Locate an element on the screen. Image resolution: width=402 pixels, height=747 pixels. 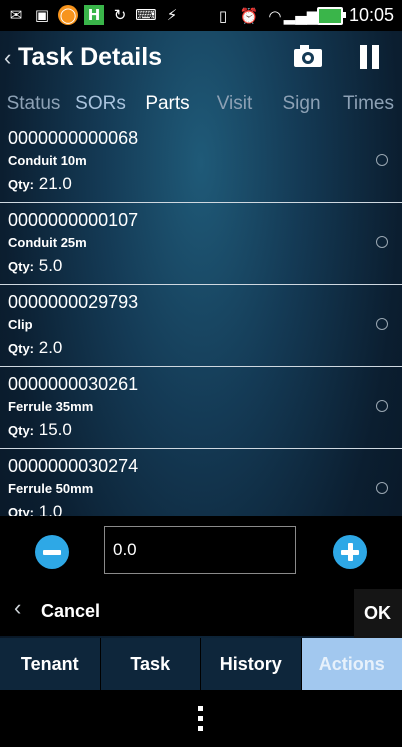
part-code: 0000000000068 is located at coordinates (73, 138).